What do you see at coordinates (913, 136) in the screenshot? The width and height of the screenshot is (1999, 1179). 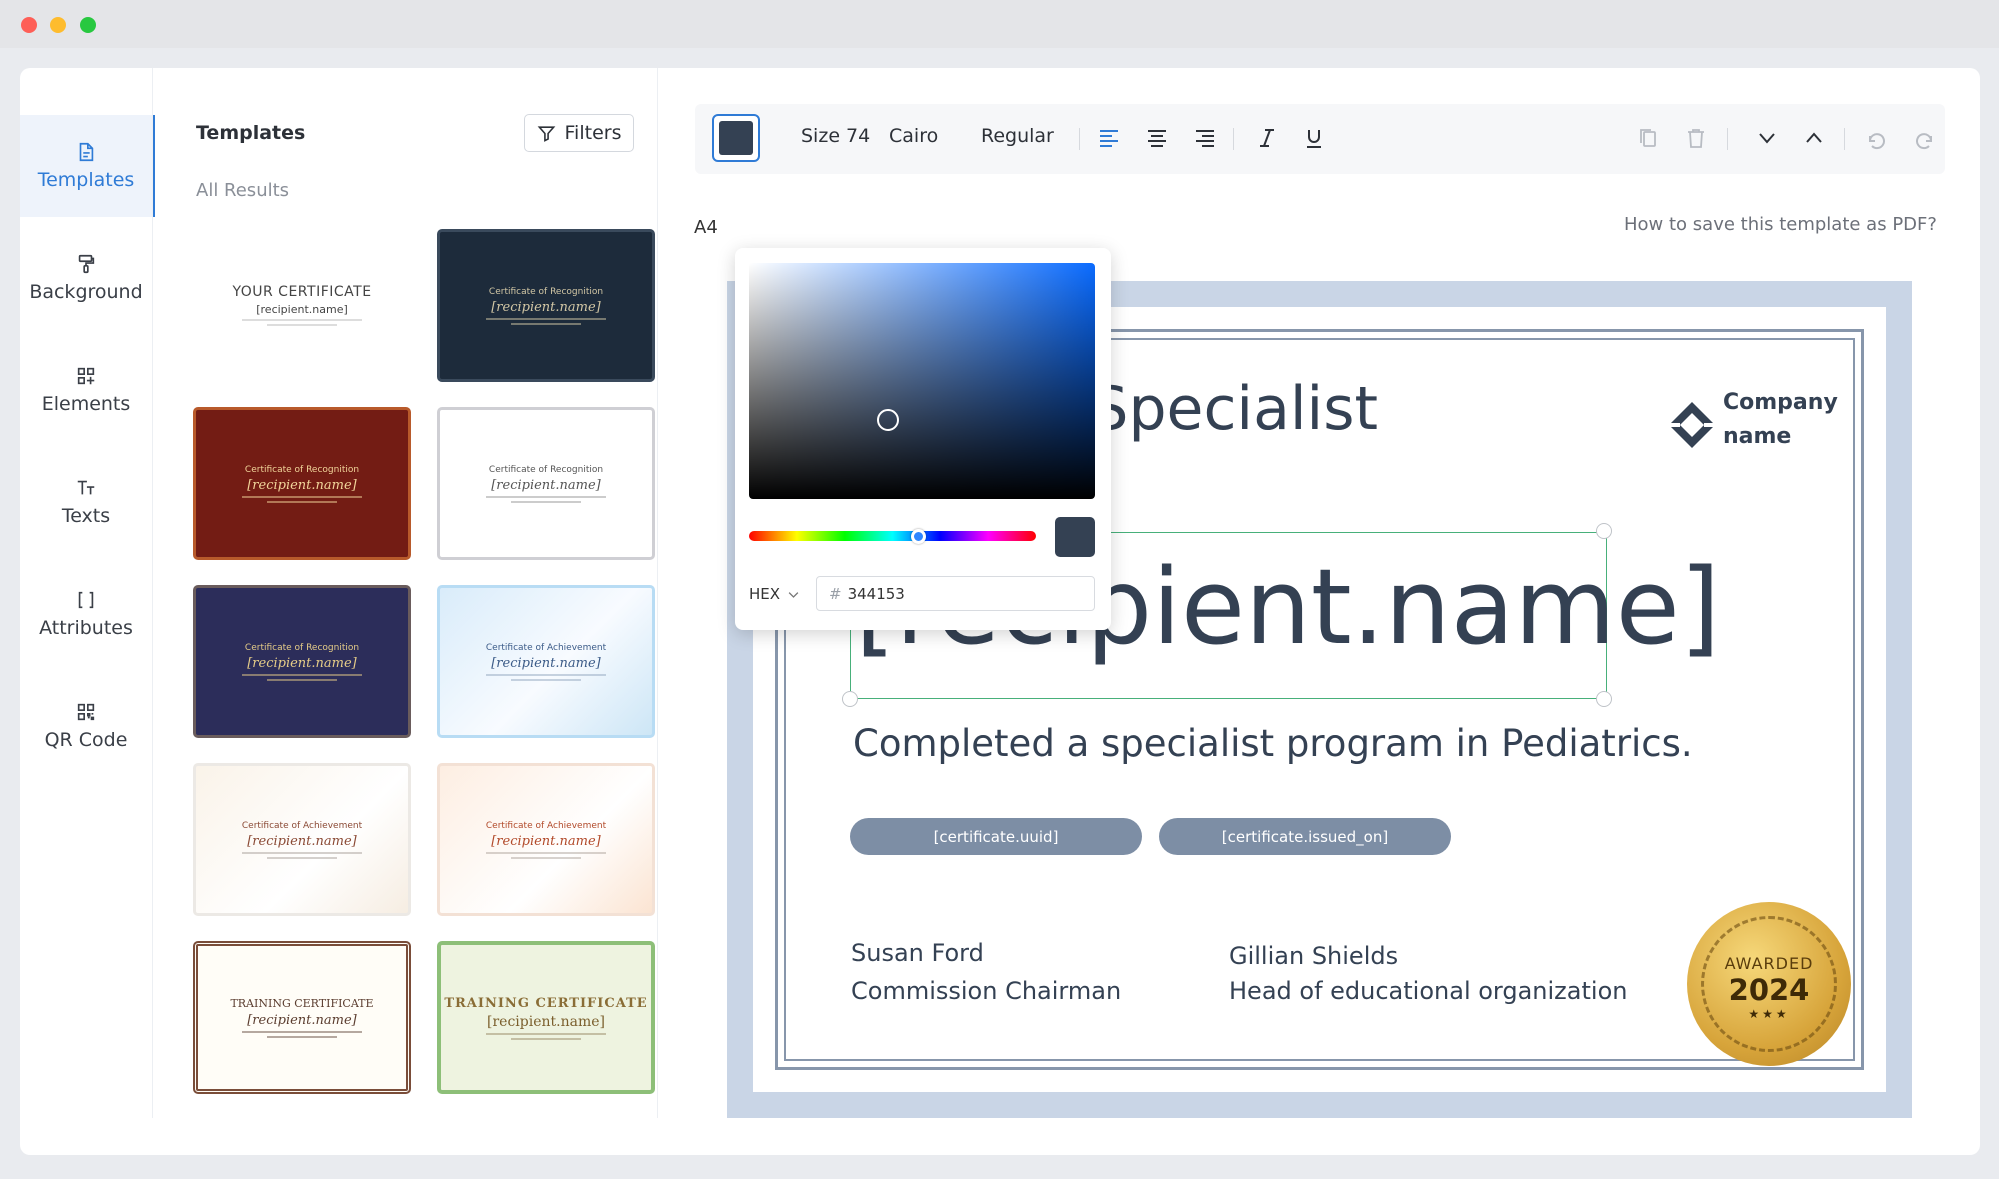 I see `font-family-select: Cairo` at bounding box center [913, 136].